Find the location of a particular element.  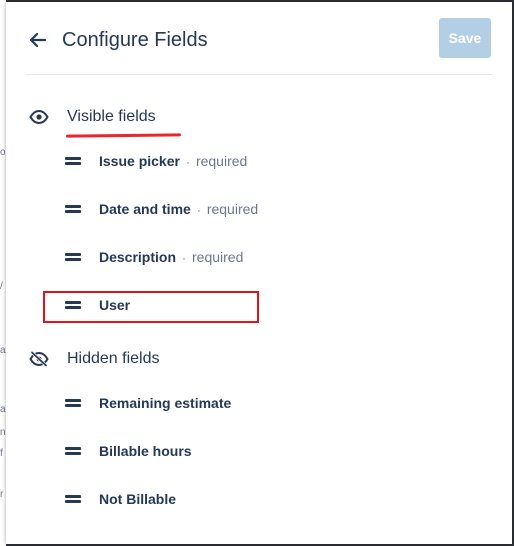

arrow-left-icon is located at coordinates (38, 40).